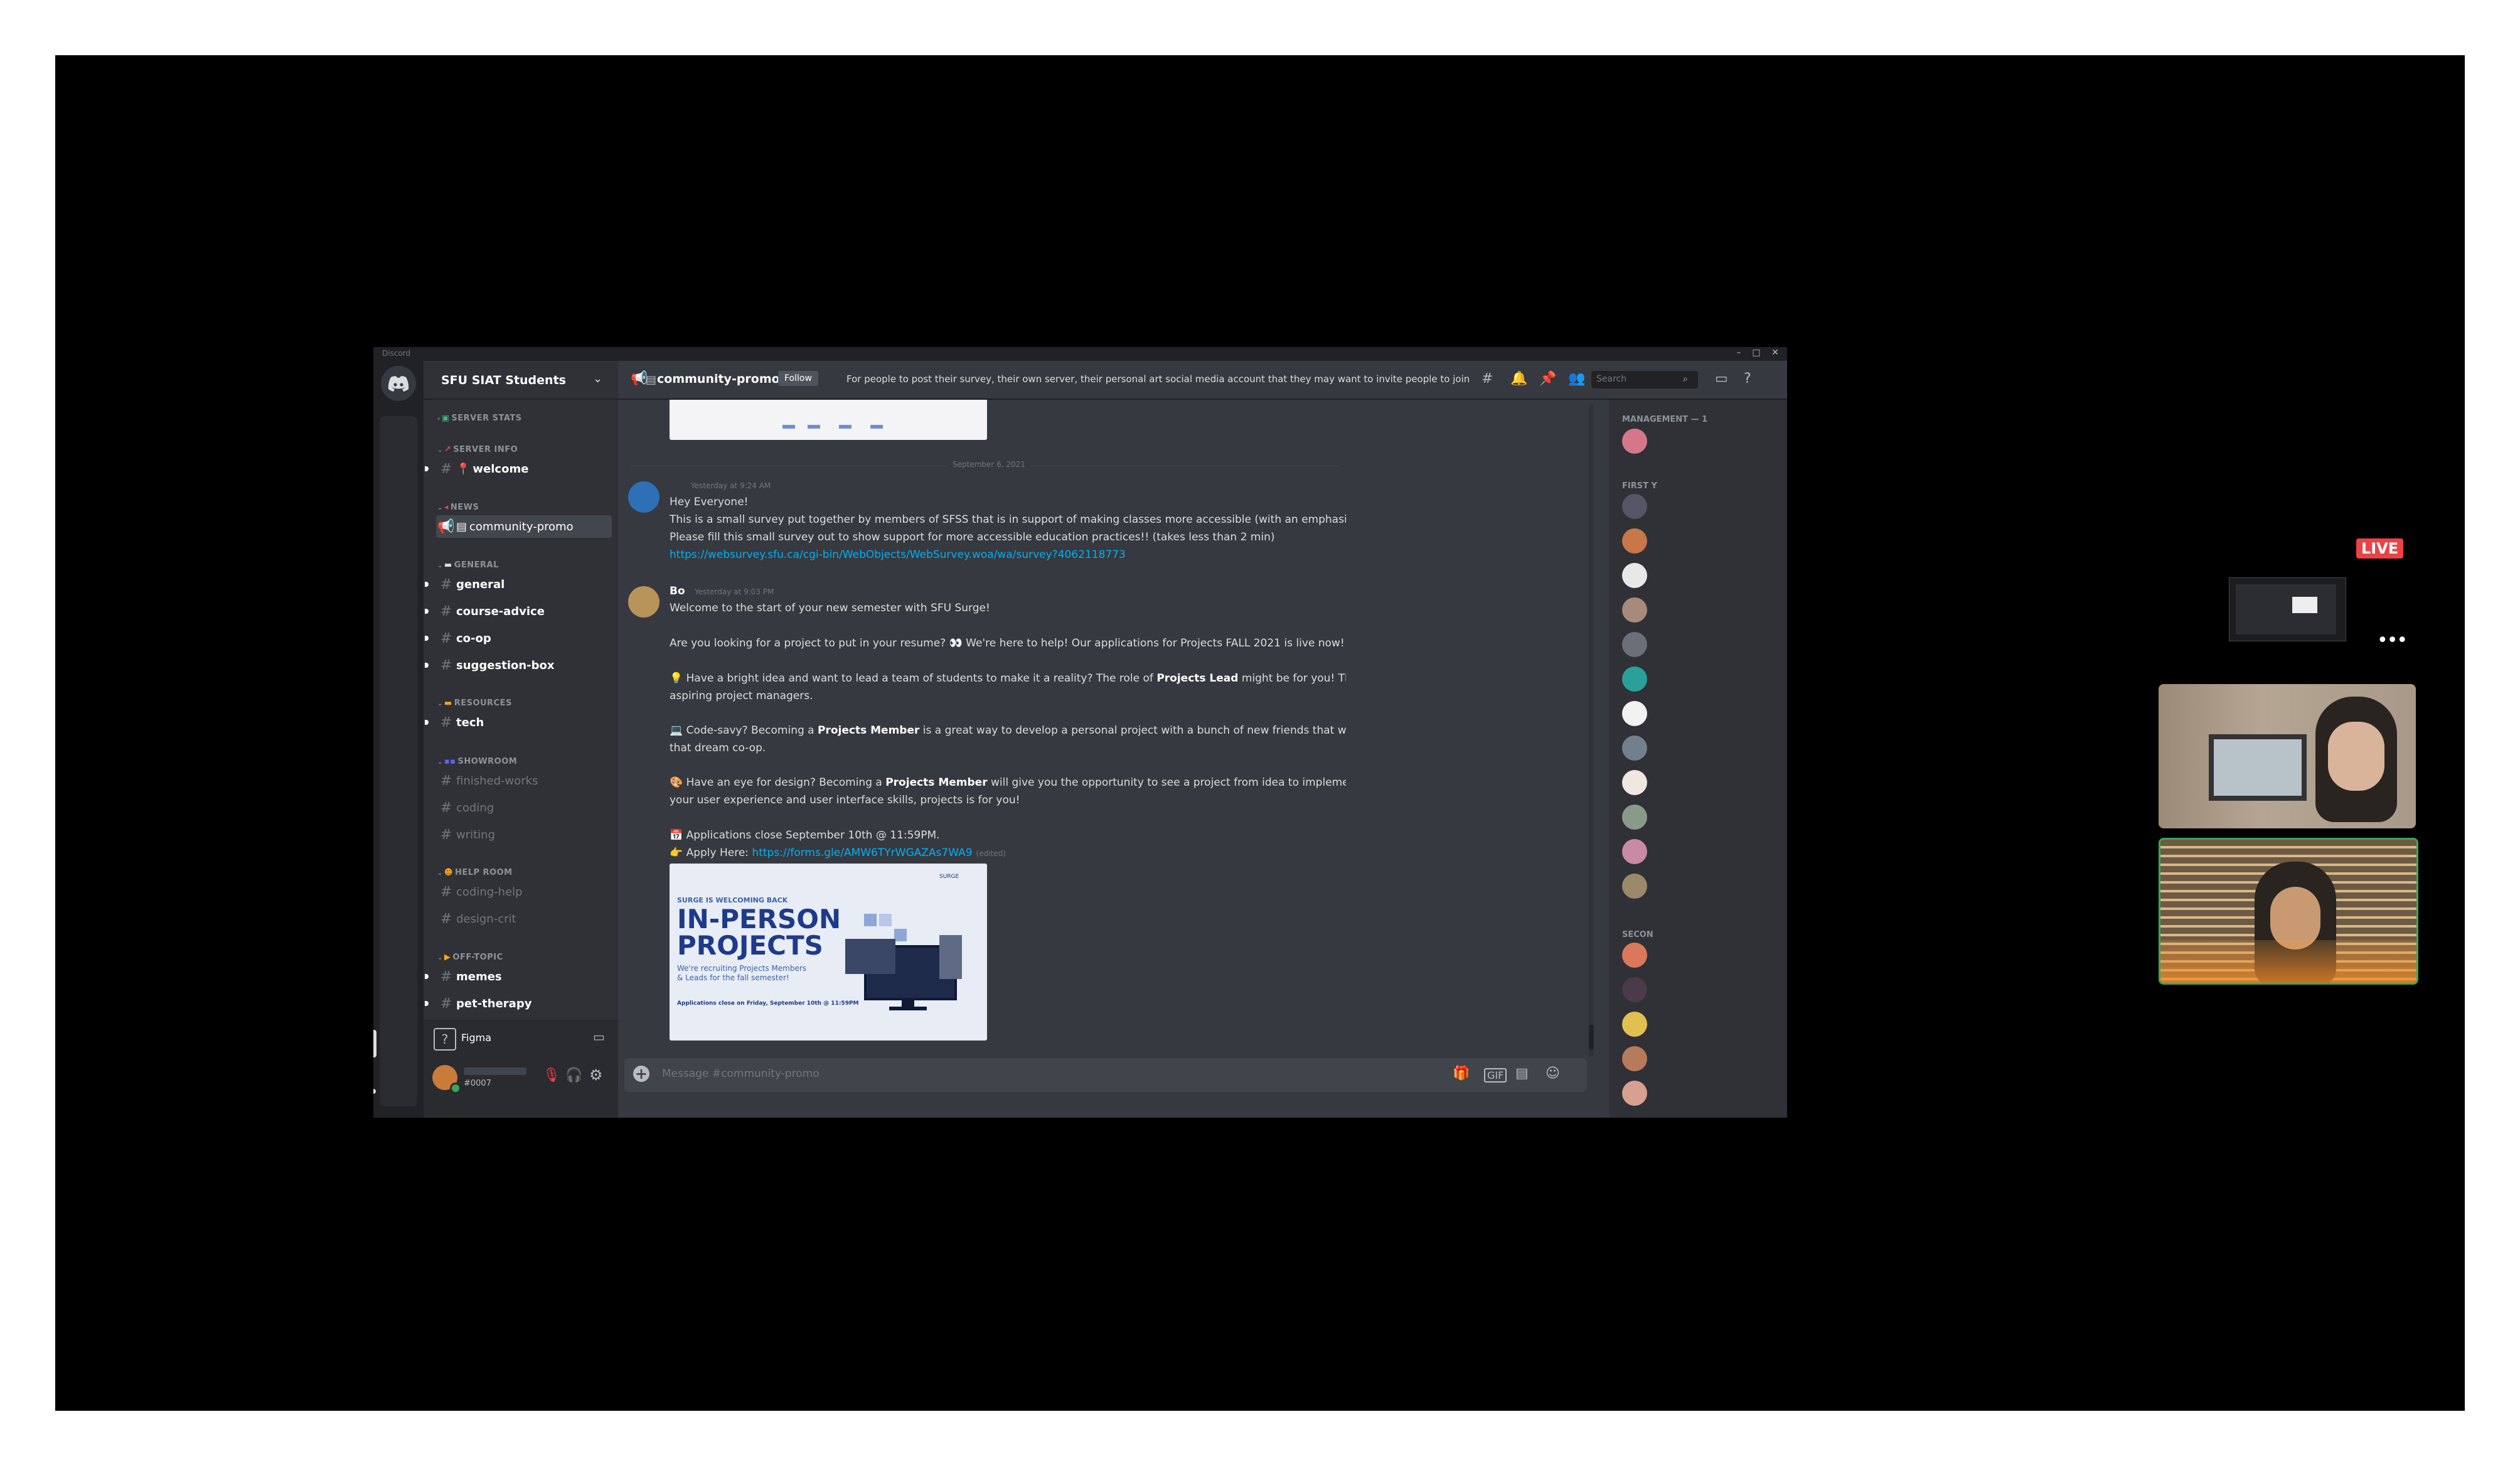  I want to click on channel-coding-help: # coding-help, so click(524, 892).